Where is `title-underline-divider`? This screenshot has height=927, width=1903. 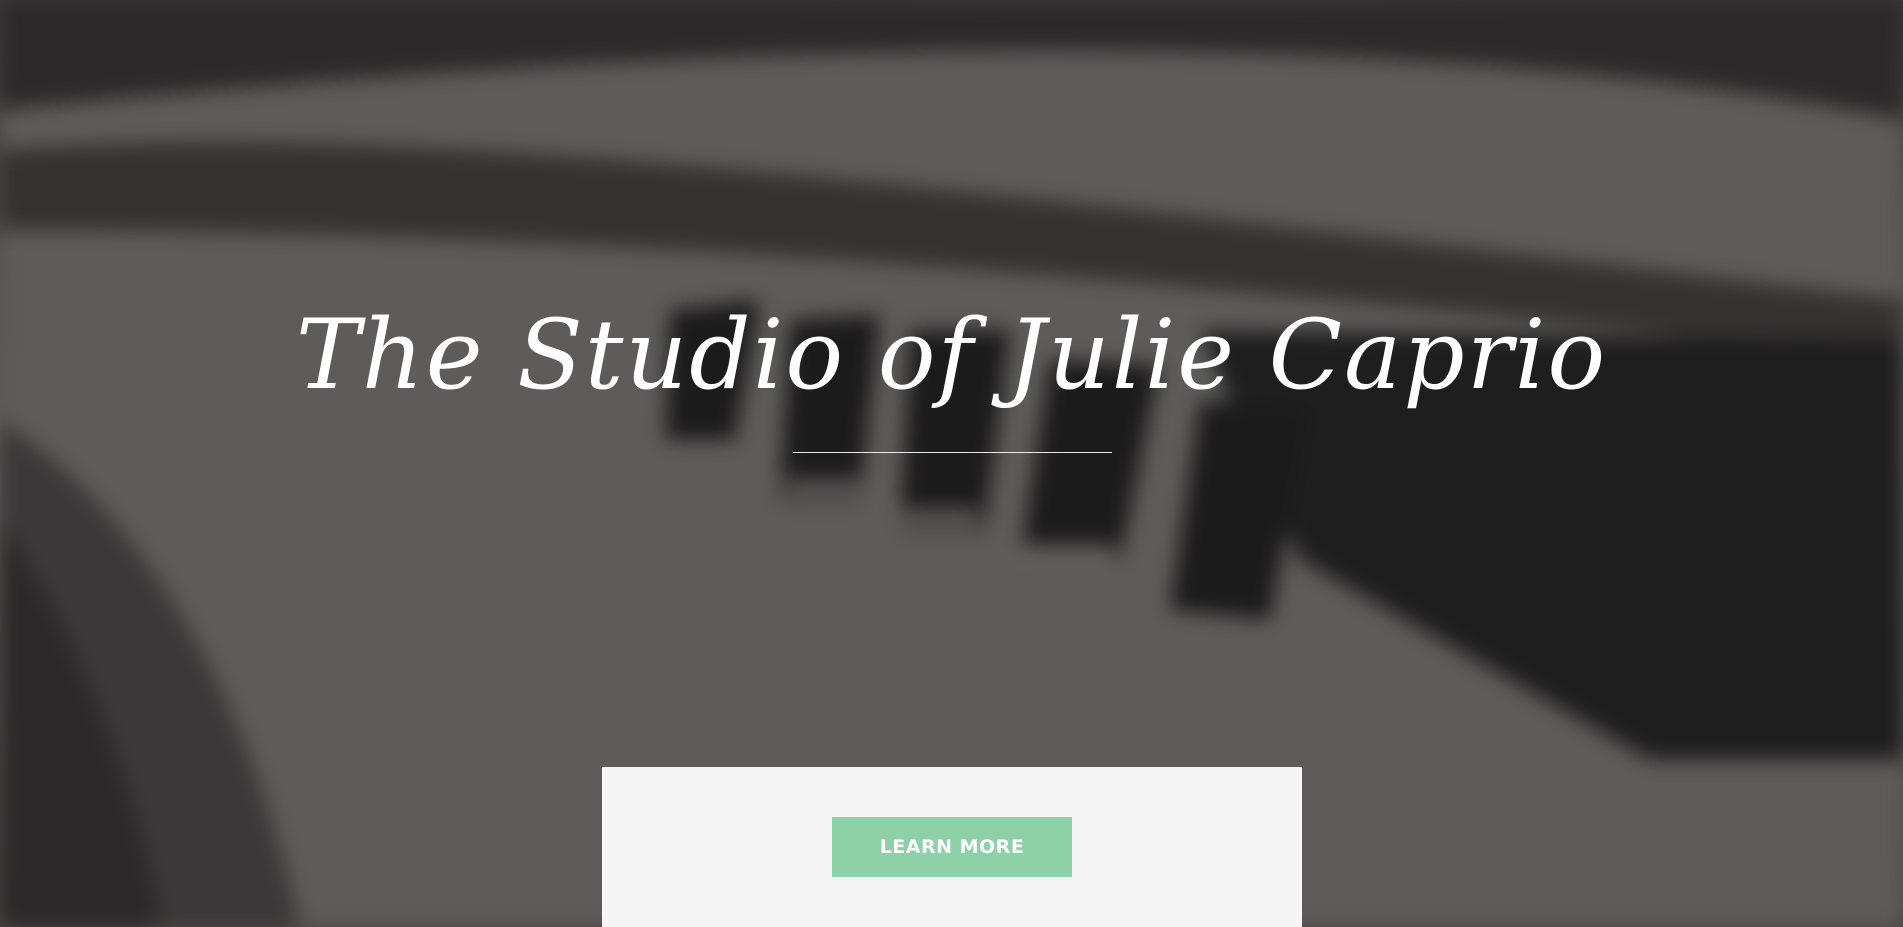
title-underline-divider is located at coordinates (952, 452).